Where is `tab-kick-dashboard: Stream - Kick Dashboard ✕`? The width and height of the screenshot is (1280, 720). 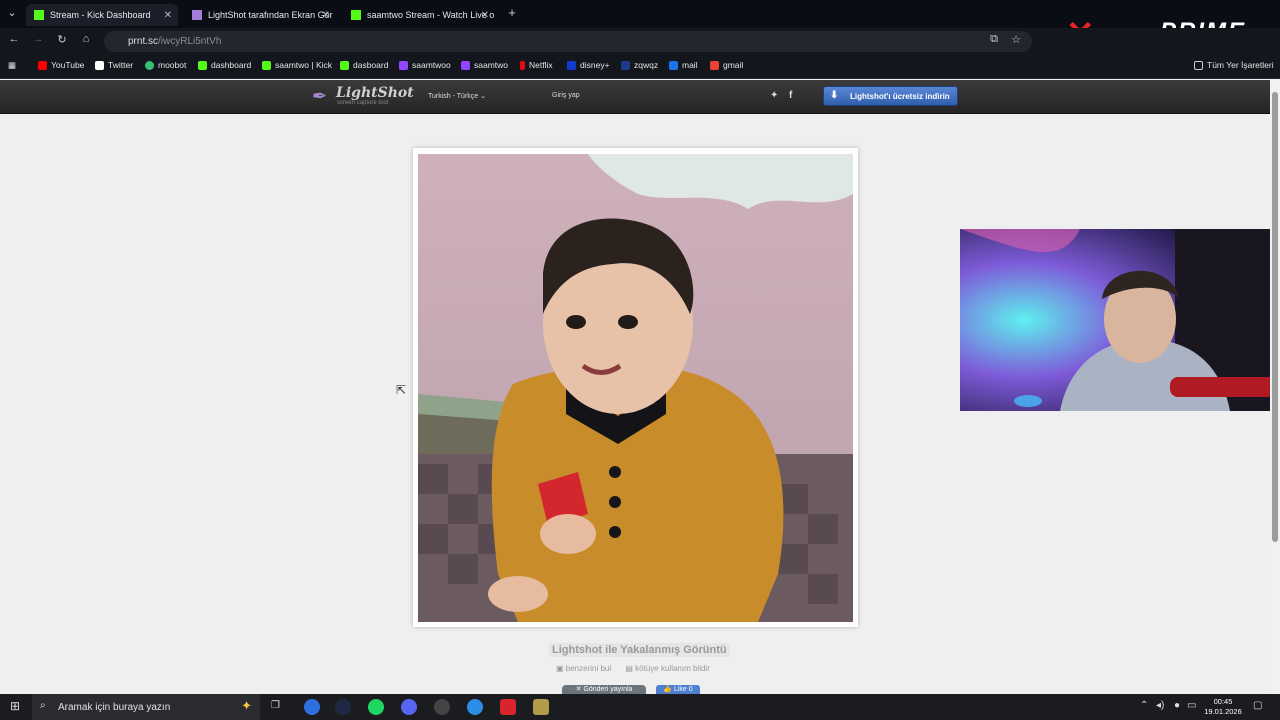 tab-kick-dashboard: Stream - Kick Dashboard ✕ is located at coordinates (102, 15).